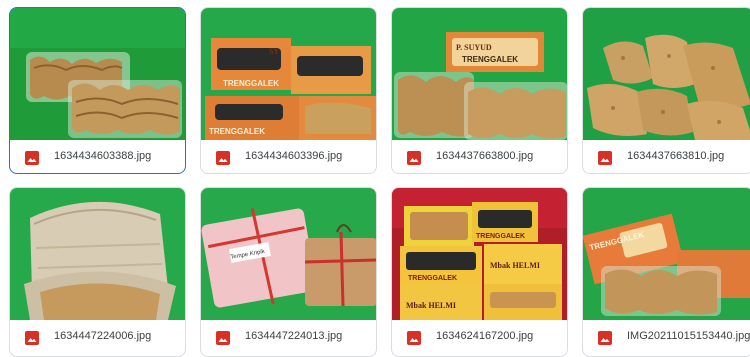 The height and width of the screenshot is (357, 750). I want to click on file-card: 1634447224006.jpg, so click(97, 272).